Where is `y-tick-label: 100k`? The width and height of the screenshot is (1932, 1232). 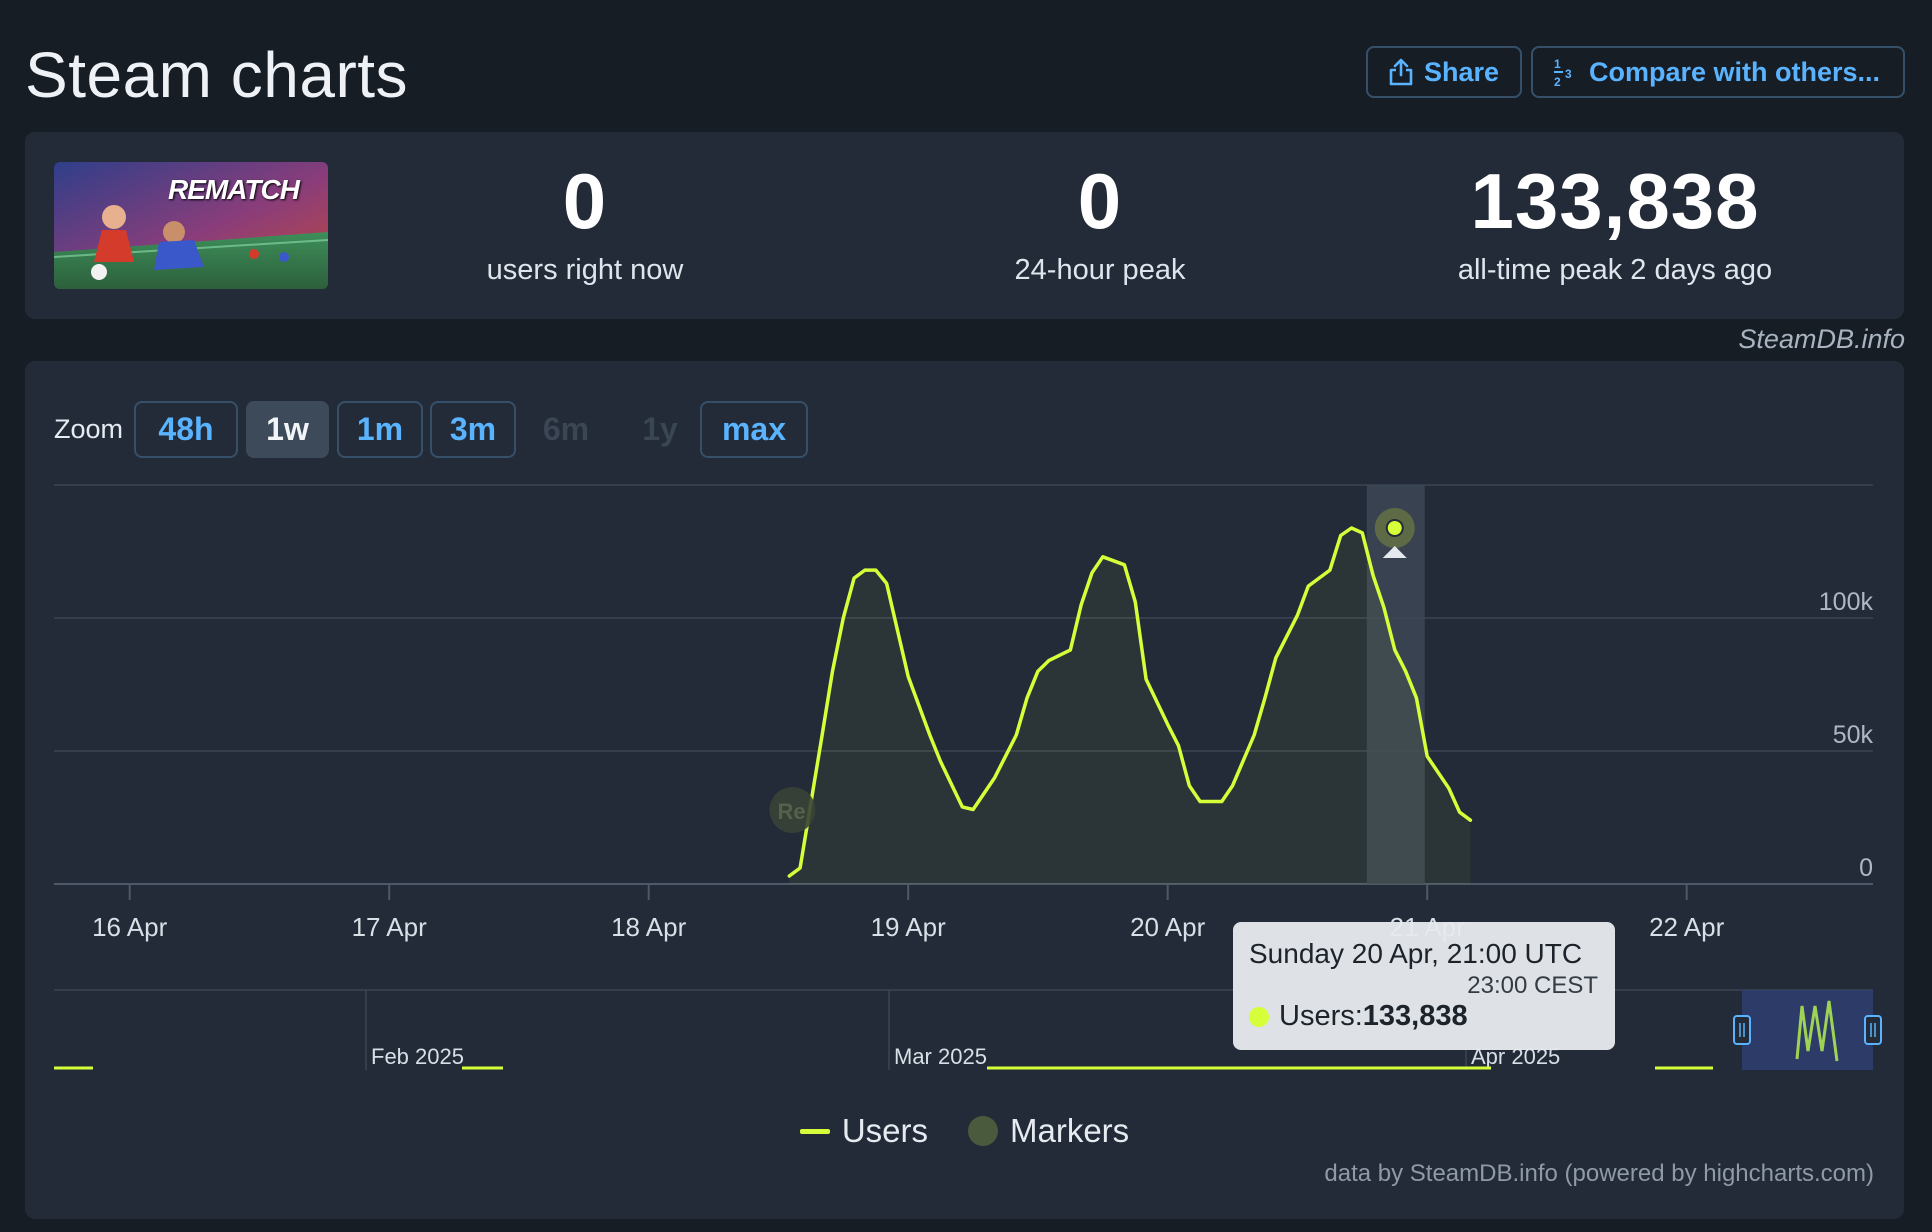 y-tick-label: 100k is located at coordinates (1846, 602).